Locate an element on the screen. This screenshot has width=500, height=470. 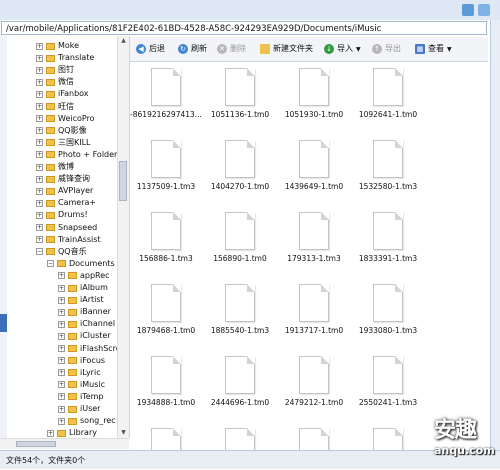
tree-horizontal-scrollbar is located at coordinates (64, 443).